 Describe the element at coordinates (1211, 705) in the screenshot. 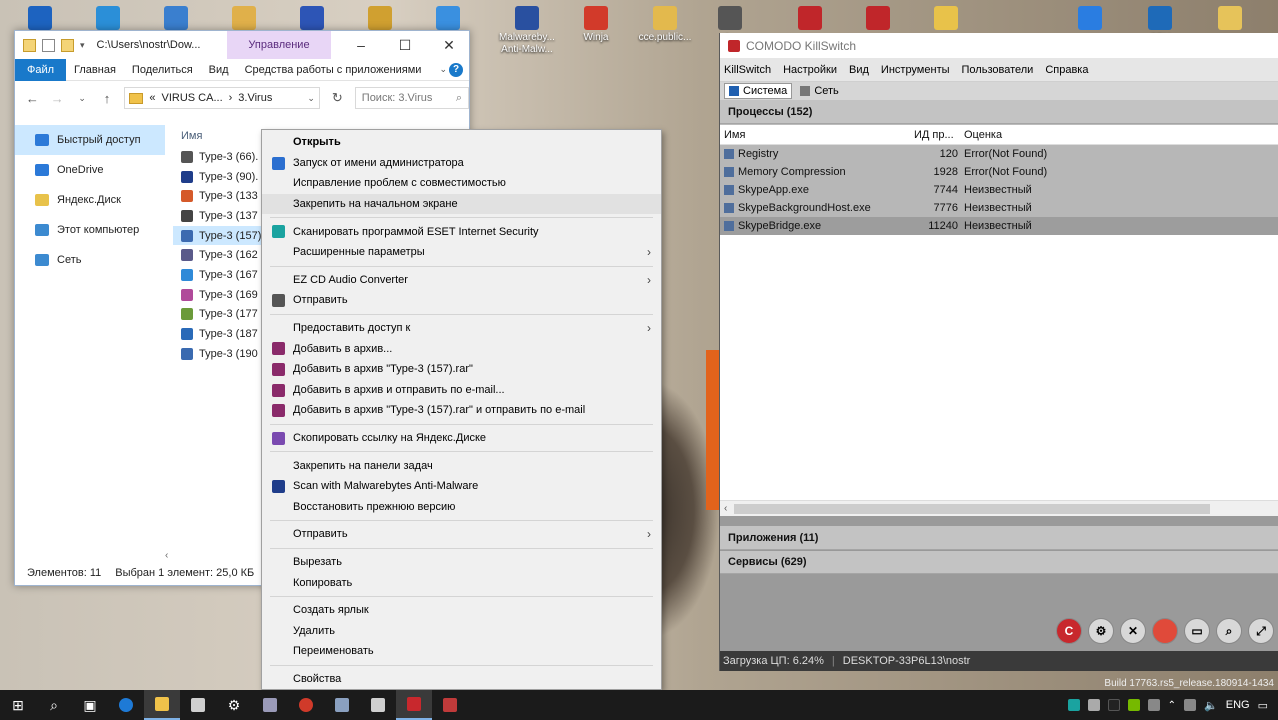

I see `volume-icon: 🔈` at that location.